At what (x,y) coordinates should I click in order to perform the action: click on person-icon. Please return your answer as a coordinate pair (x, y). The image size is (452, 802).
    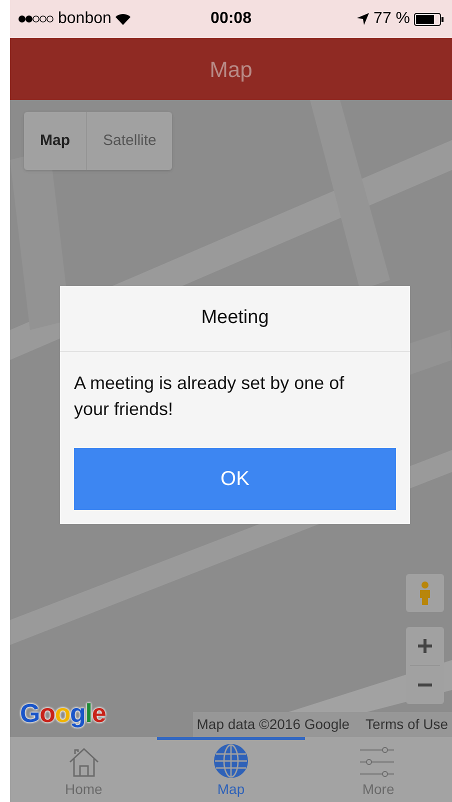
    Looking at the image, I should click on (425, 593).